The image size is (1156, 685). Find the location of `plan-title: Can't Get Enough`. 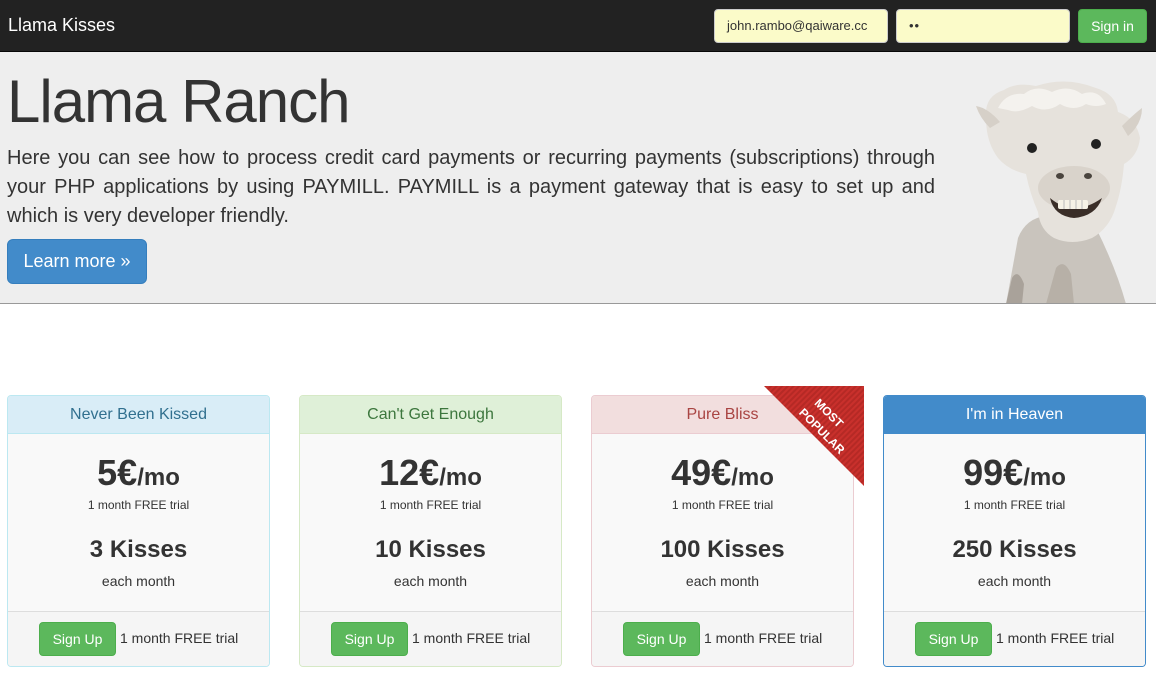

plan-title: Can't Get Enough is located at coordinates (430, 415).